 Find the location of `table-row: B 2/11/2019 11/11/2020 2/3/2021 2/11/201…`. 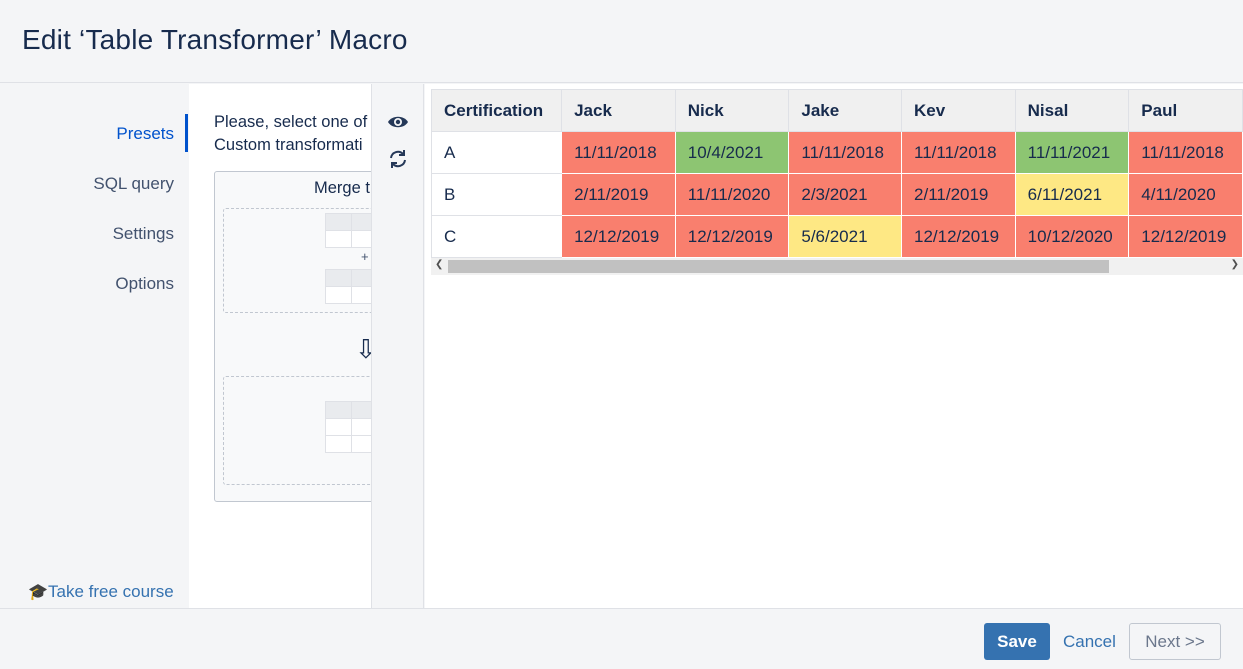

table-row: B 2/11/2019 11/11/2020 2/3/2021 2/11/201… is located at coordinates (837, 194).